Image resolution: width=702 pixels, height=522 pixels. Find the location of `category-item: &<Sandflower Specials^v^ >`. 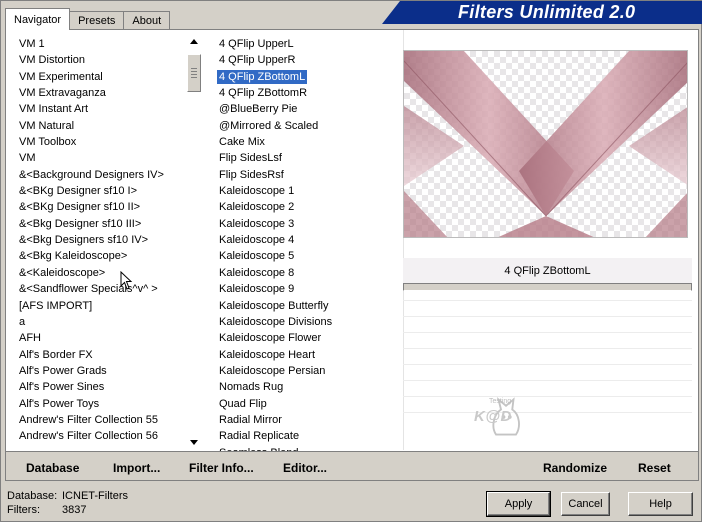

category-item: &<Sandflower Specials^v^ > is located at coordinates (102, 289).